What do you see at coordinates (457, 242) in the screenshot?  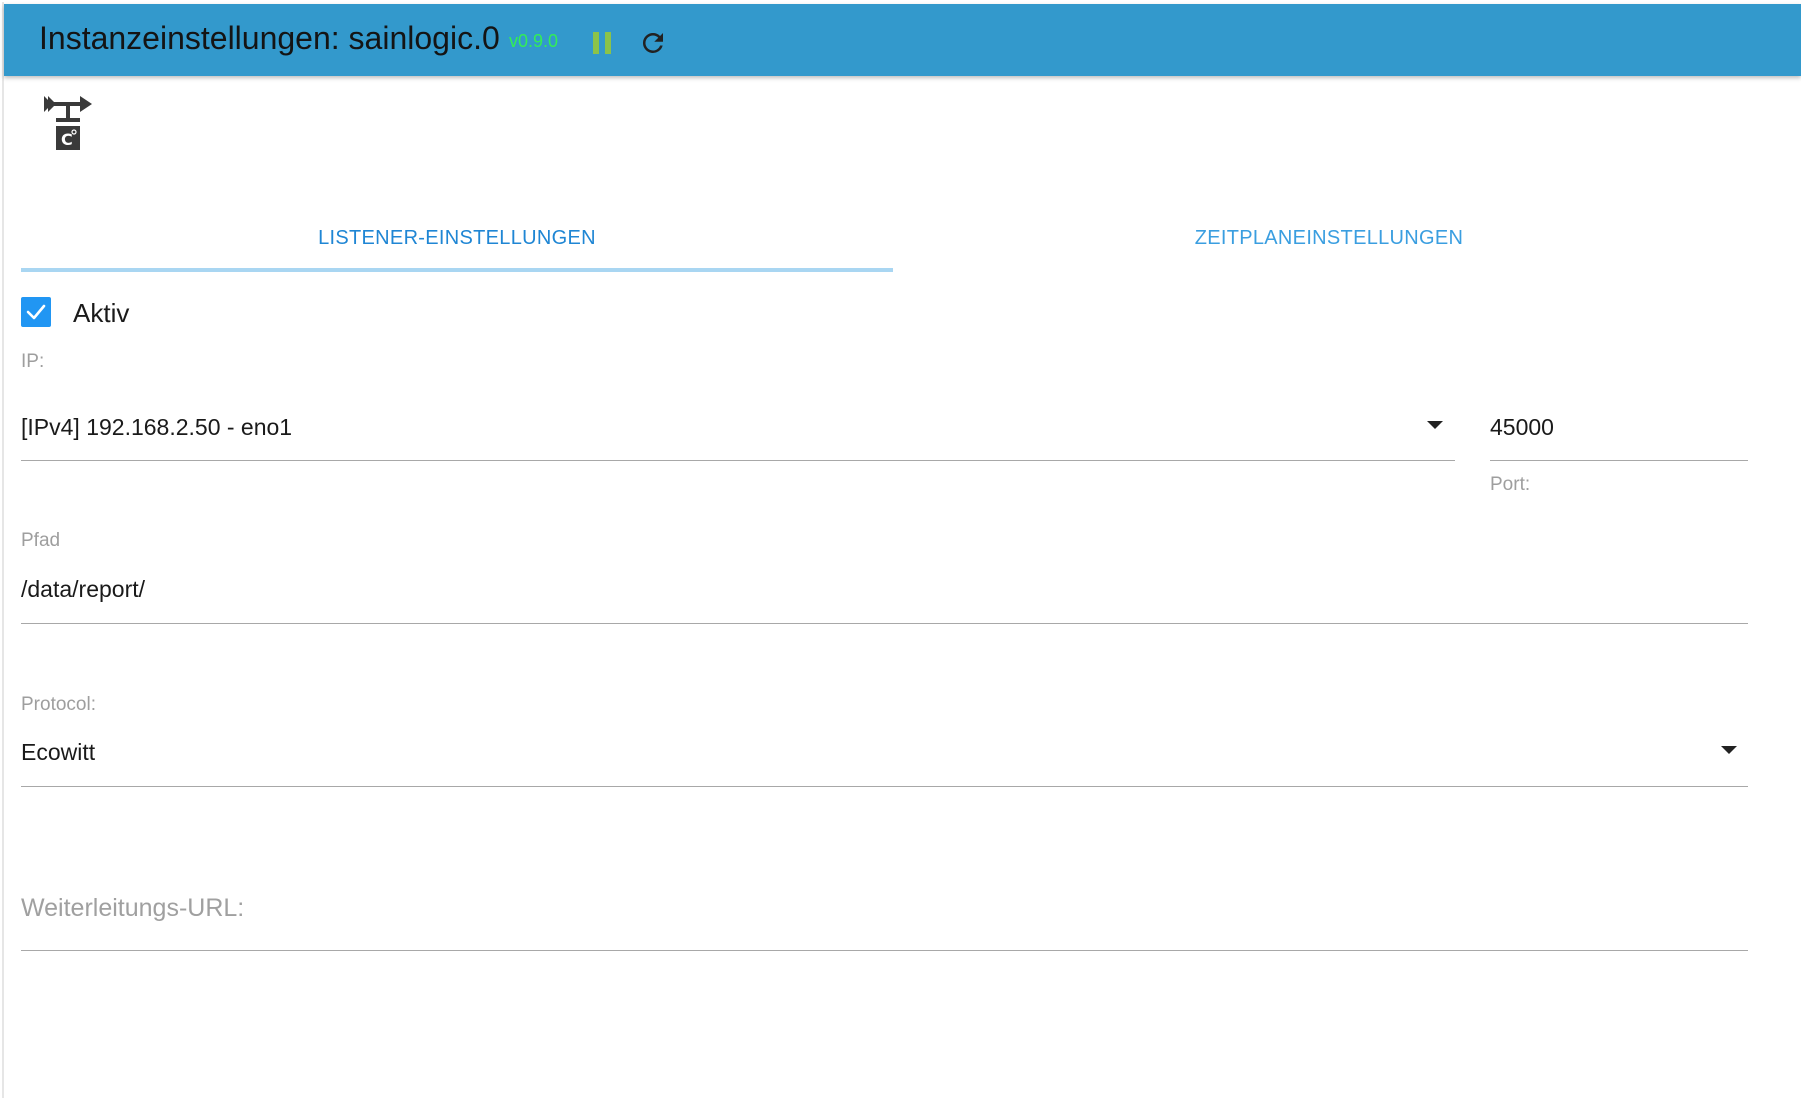 I see `tab-listener-settings: LISTENER-EINSTELLUNGEN` at bounding box center [457, 242].